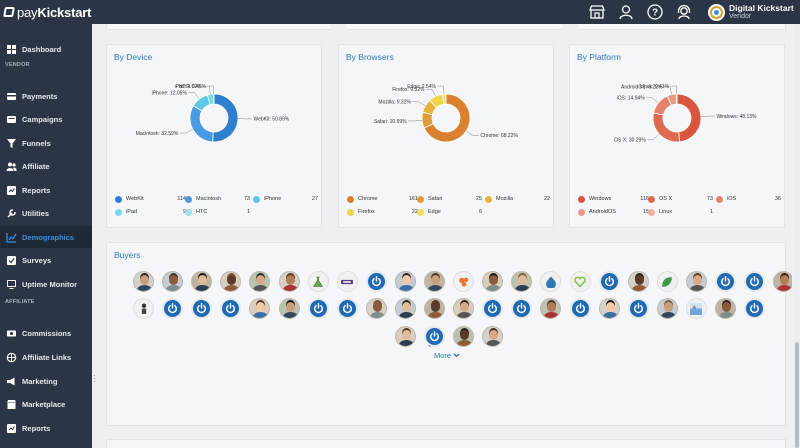 This screenshot has width=800, height=448. Describe the element at coordinates (676, 99) in the screenshot. I see `platform-slice-linux` at that location.